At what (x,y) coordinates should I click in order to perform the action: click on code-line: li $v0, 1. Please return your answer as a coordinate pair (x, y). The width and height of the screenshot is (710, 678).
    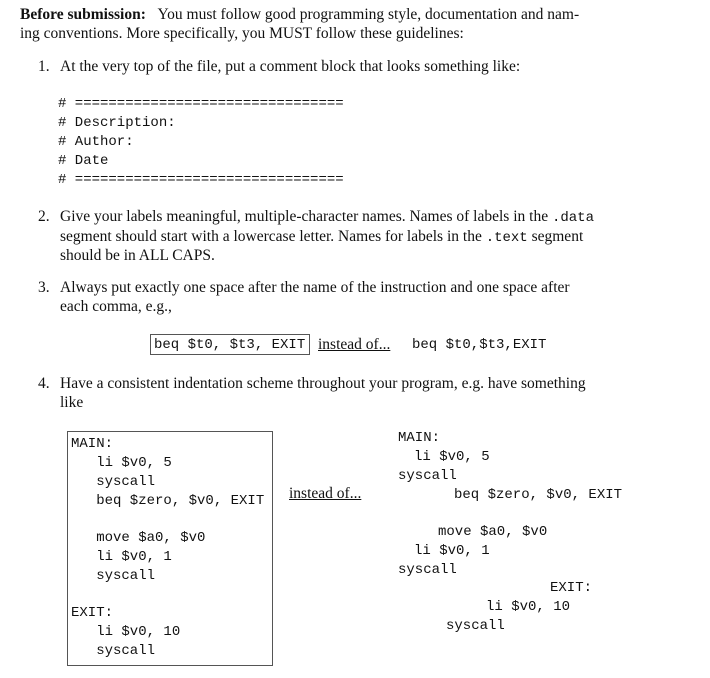
    Looking at the image, I should click on (121, 557).